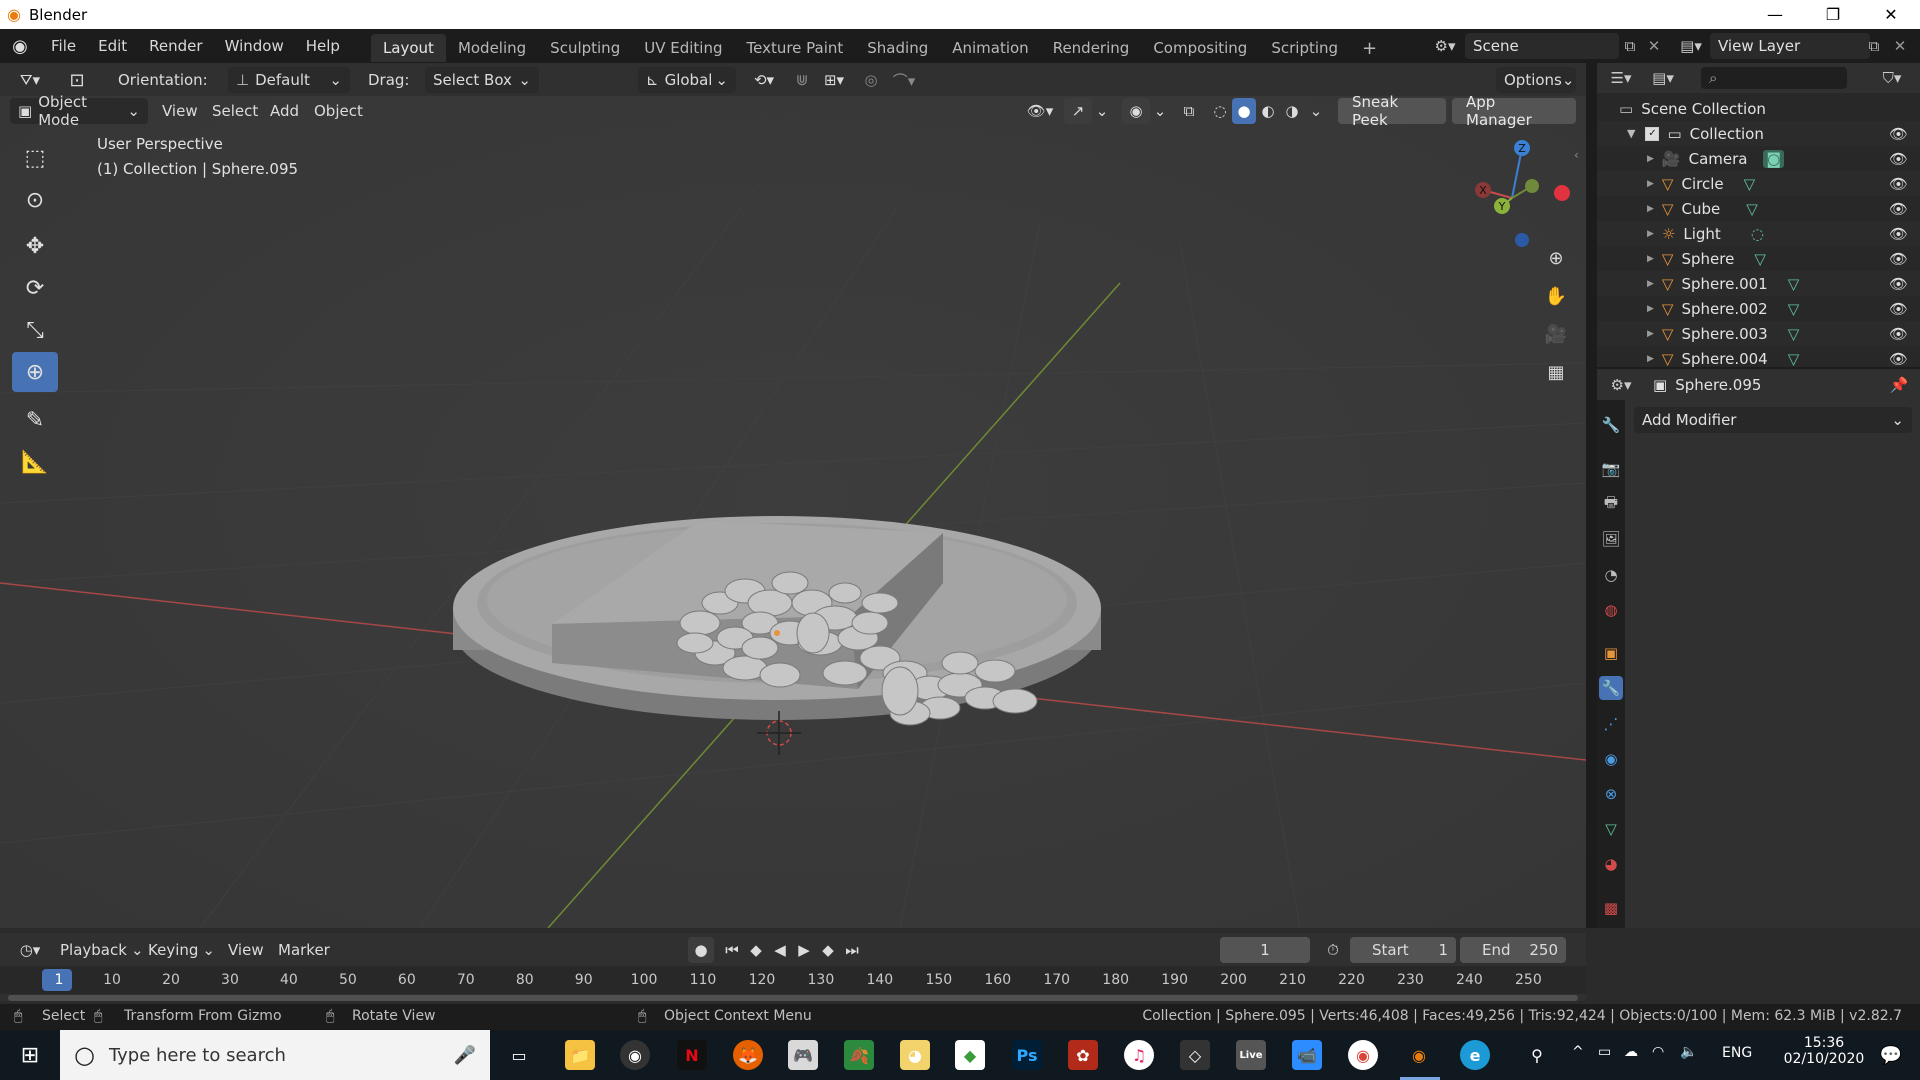 The height and width of the screenshot is (1080, 1920). What do you see at coordinates (1611, 759) in the screenshot?
I see `physics-properties-icon: ◉` at bounding box center [1611, 759].